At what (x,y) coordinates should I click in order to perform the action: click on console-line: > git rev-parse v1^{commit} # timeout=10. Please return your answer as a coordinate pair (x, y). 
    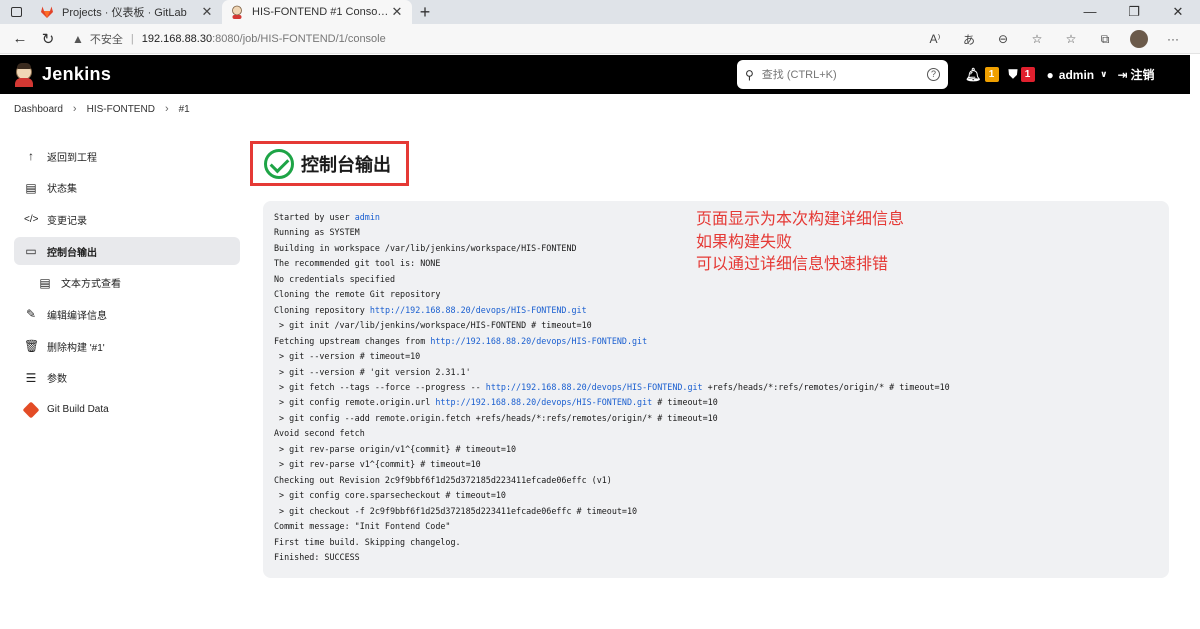
    Looking at the image, I should click on (716, 464).